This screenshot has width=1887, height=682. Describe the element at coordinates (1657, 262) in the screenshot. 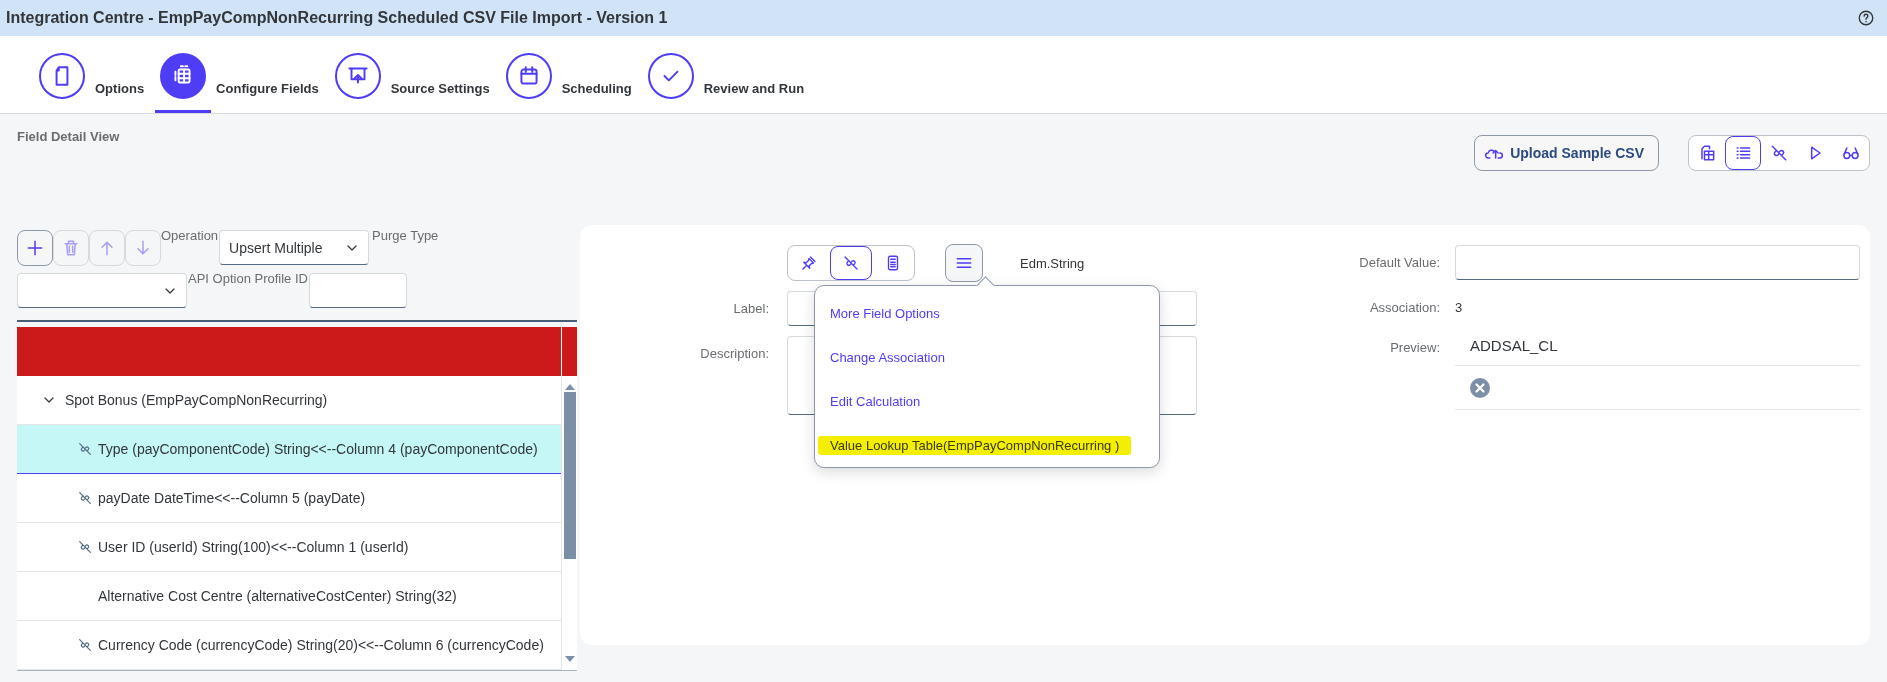

I see `default-value-field` at that location.